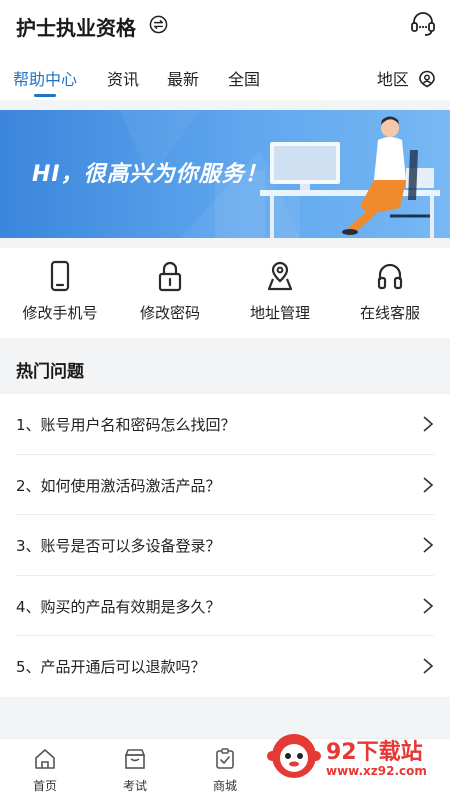 The height and width of the screenshot is (800, 450). Describe the element at coordinates (280, 293) in the screenshot. I see `address-management-button: 地址管理` at that location.